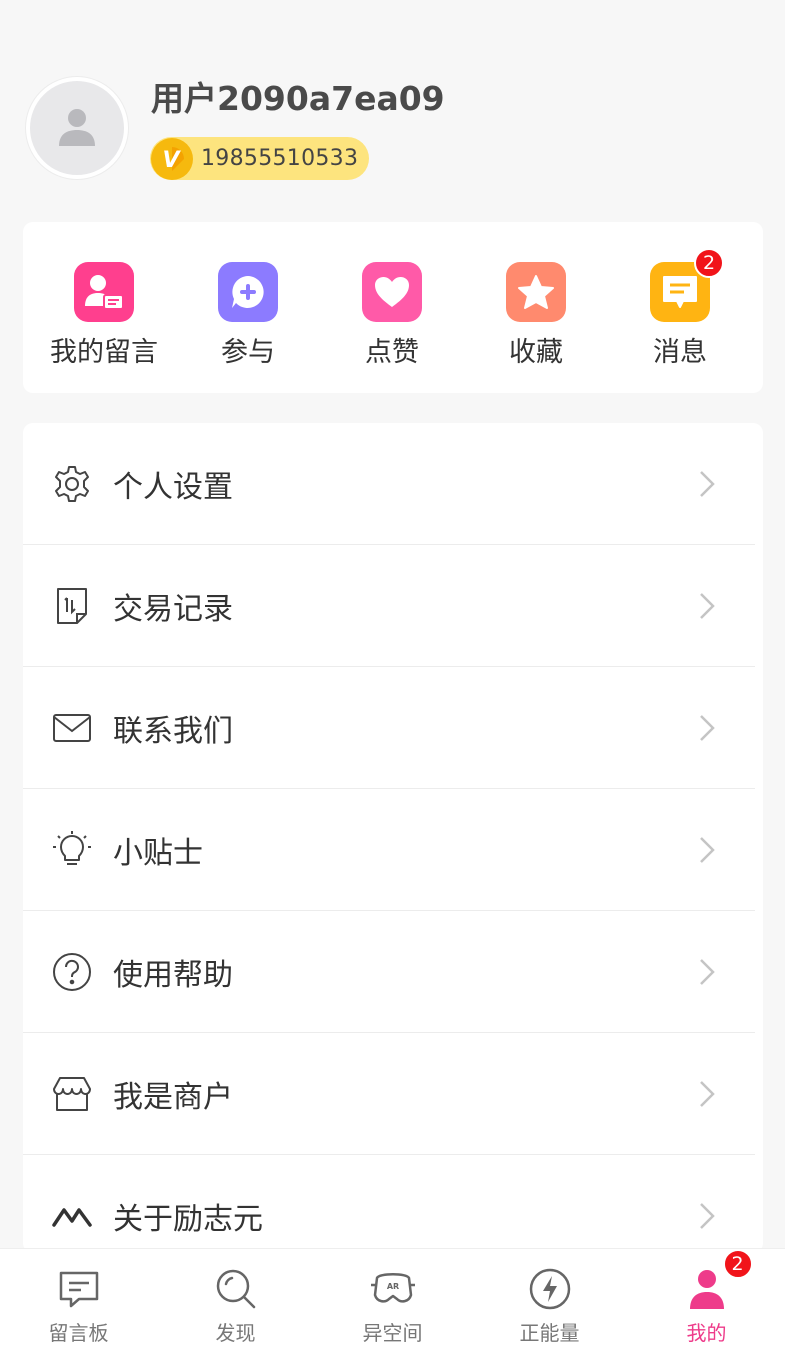 Image resolution: width=785 pixels, height=1345 pixels. Describe the element at coordinates (393, 606) in the screenshot. I see `menu-item-transaction-records: 交易记录` at that location.